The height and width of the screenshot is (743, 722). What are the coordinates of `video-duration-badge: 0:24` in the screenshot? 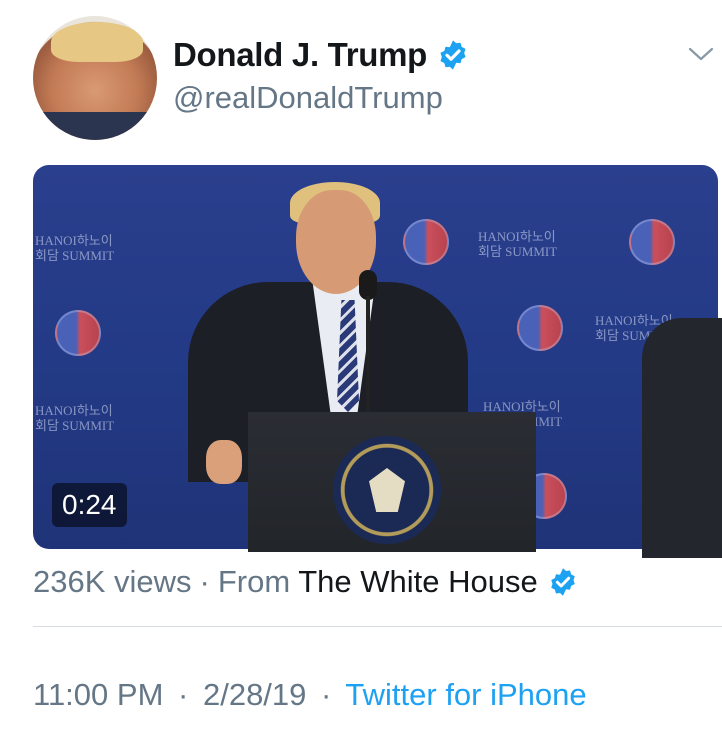 It's located at (89, 505).